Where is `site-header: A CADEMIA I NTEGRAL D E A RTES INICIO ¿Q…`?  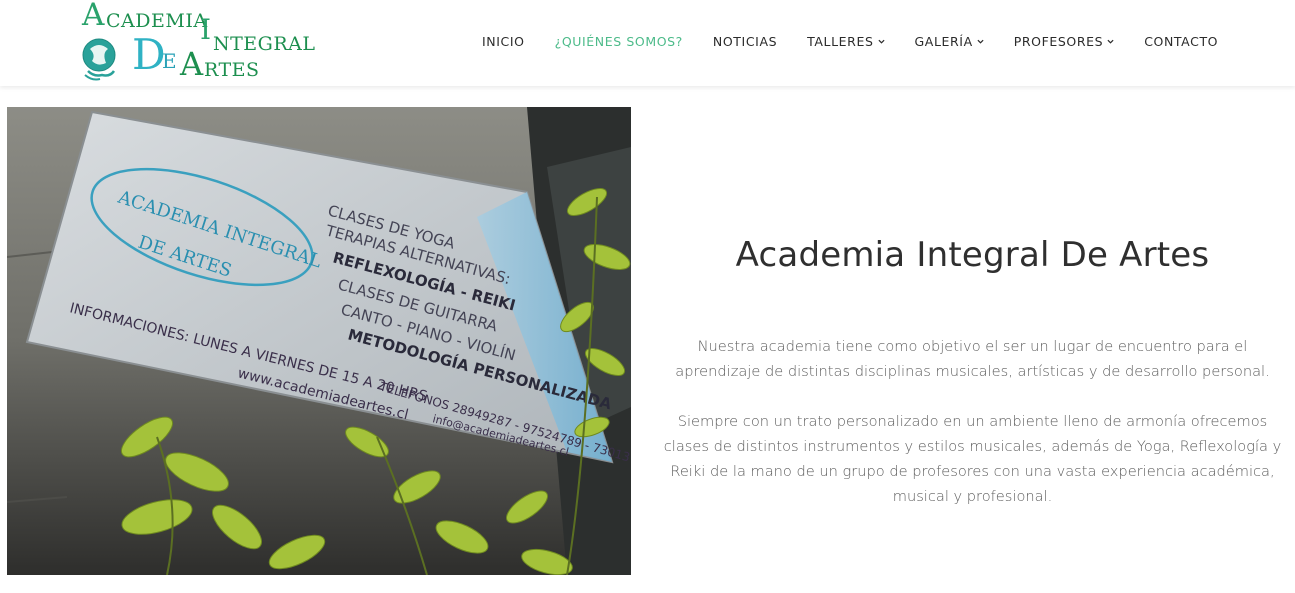 site-header: A CADEMIA I NTEGRAL D E A RTES INICIO ¿Q… is located at coordinates (647, 43).